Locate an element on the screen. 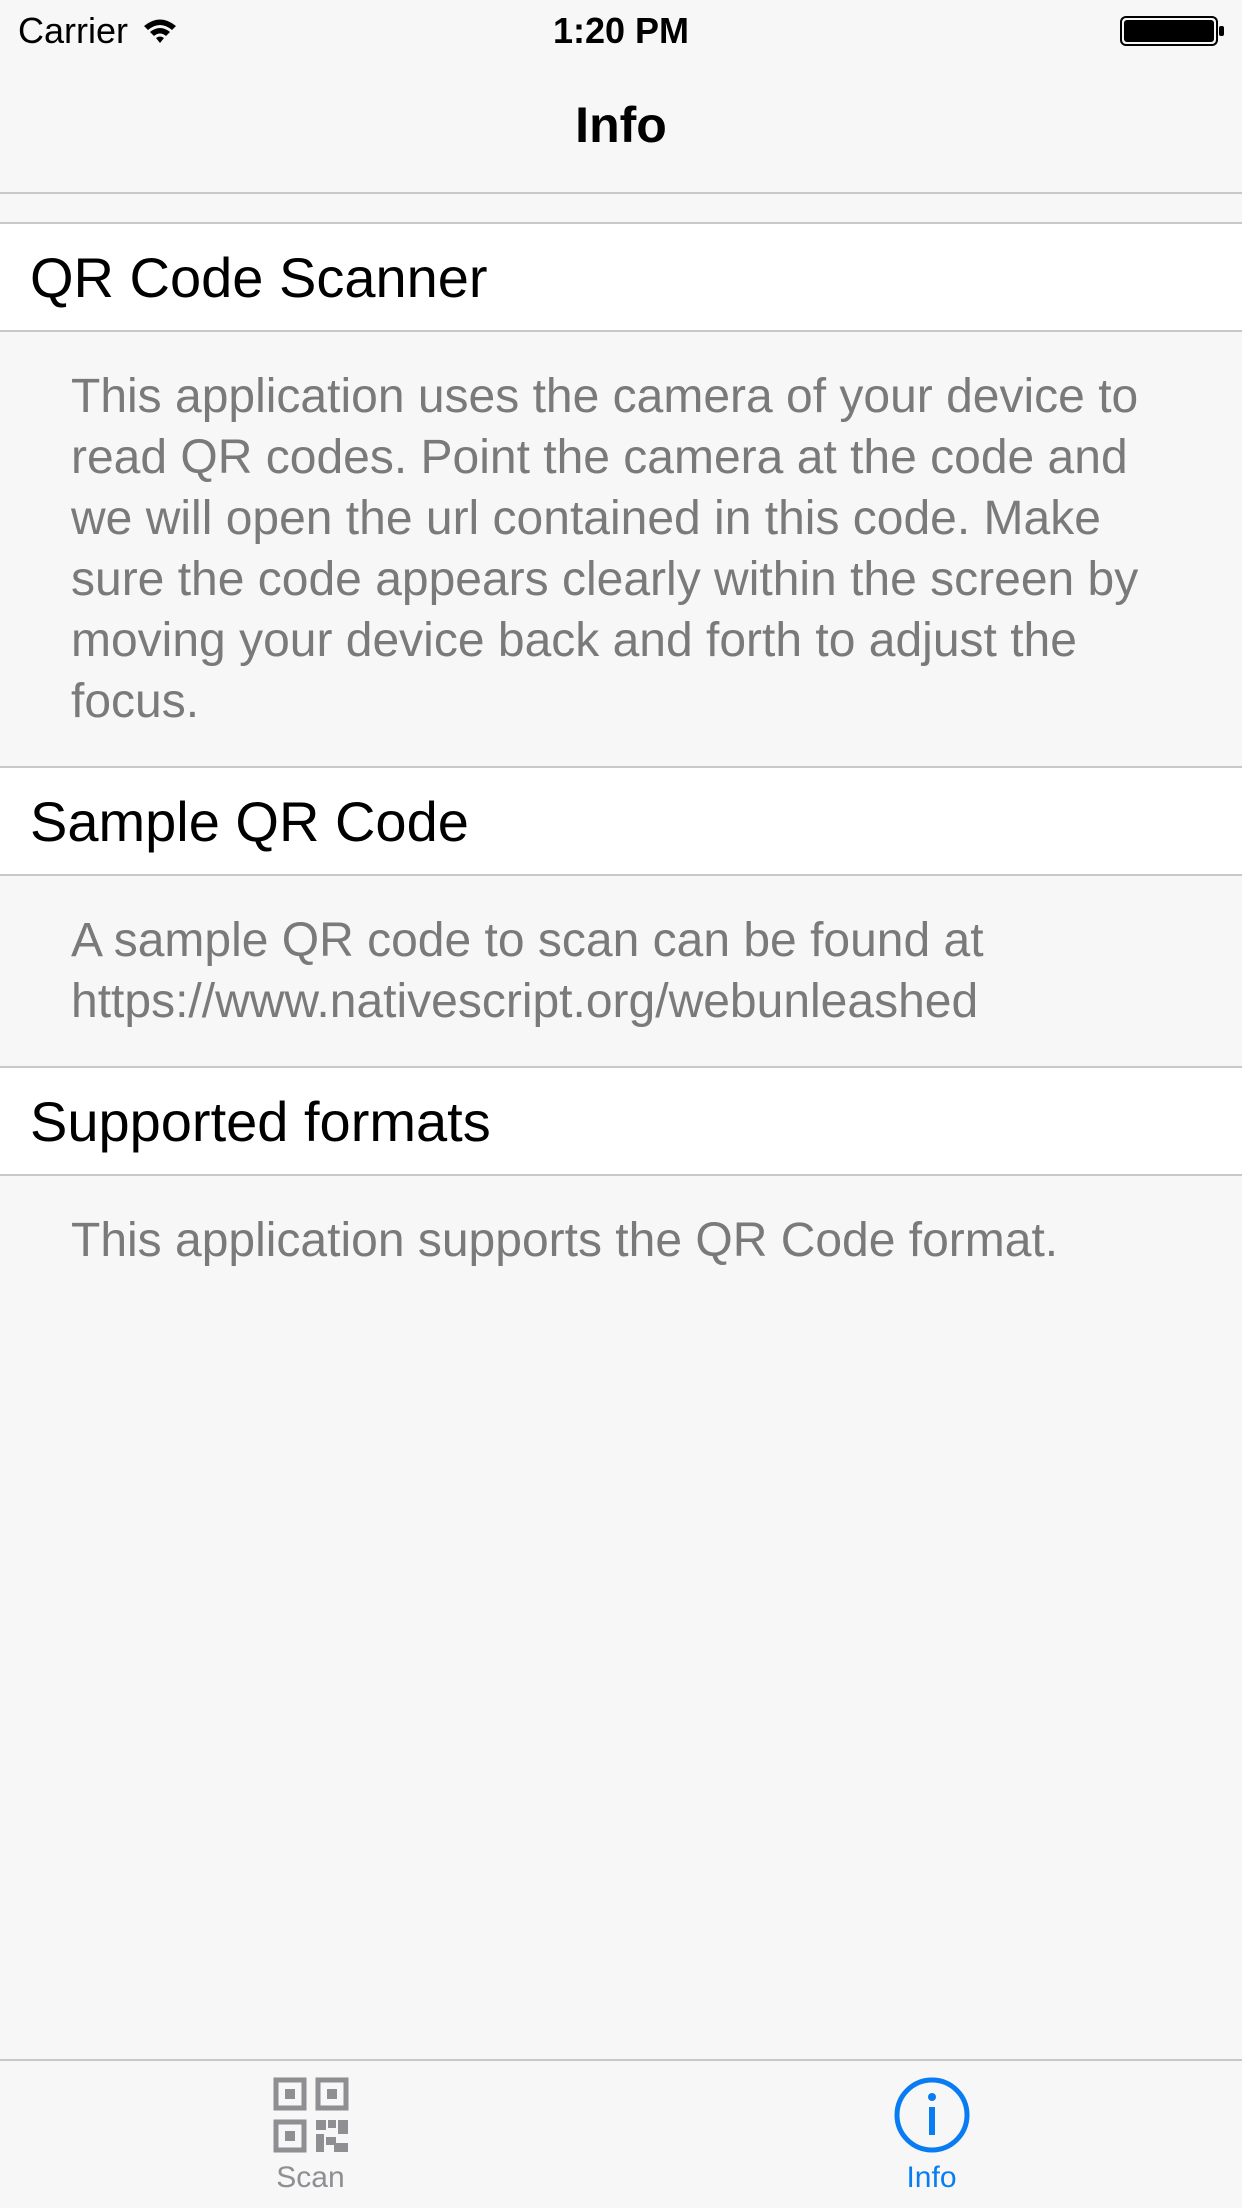 Image resolution: width=1242 pixels, height=2208 pixels. section-header-sample-qr-code: Sample QR Code is located at coordinates (621, 821).